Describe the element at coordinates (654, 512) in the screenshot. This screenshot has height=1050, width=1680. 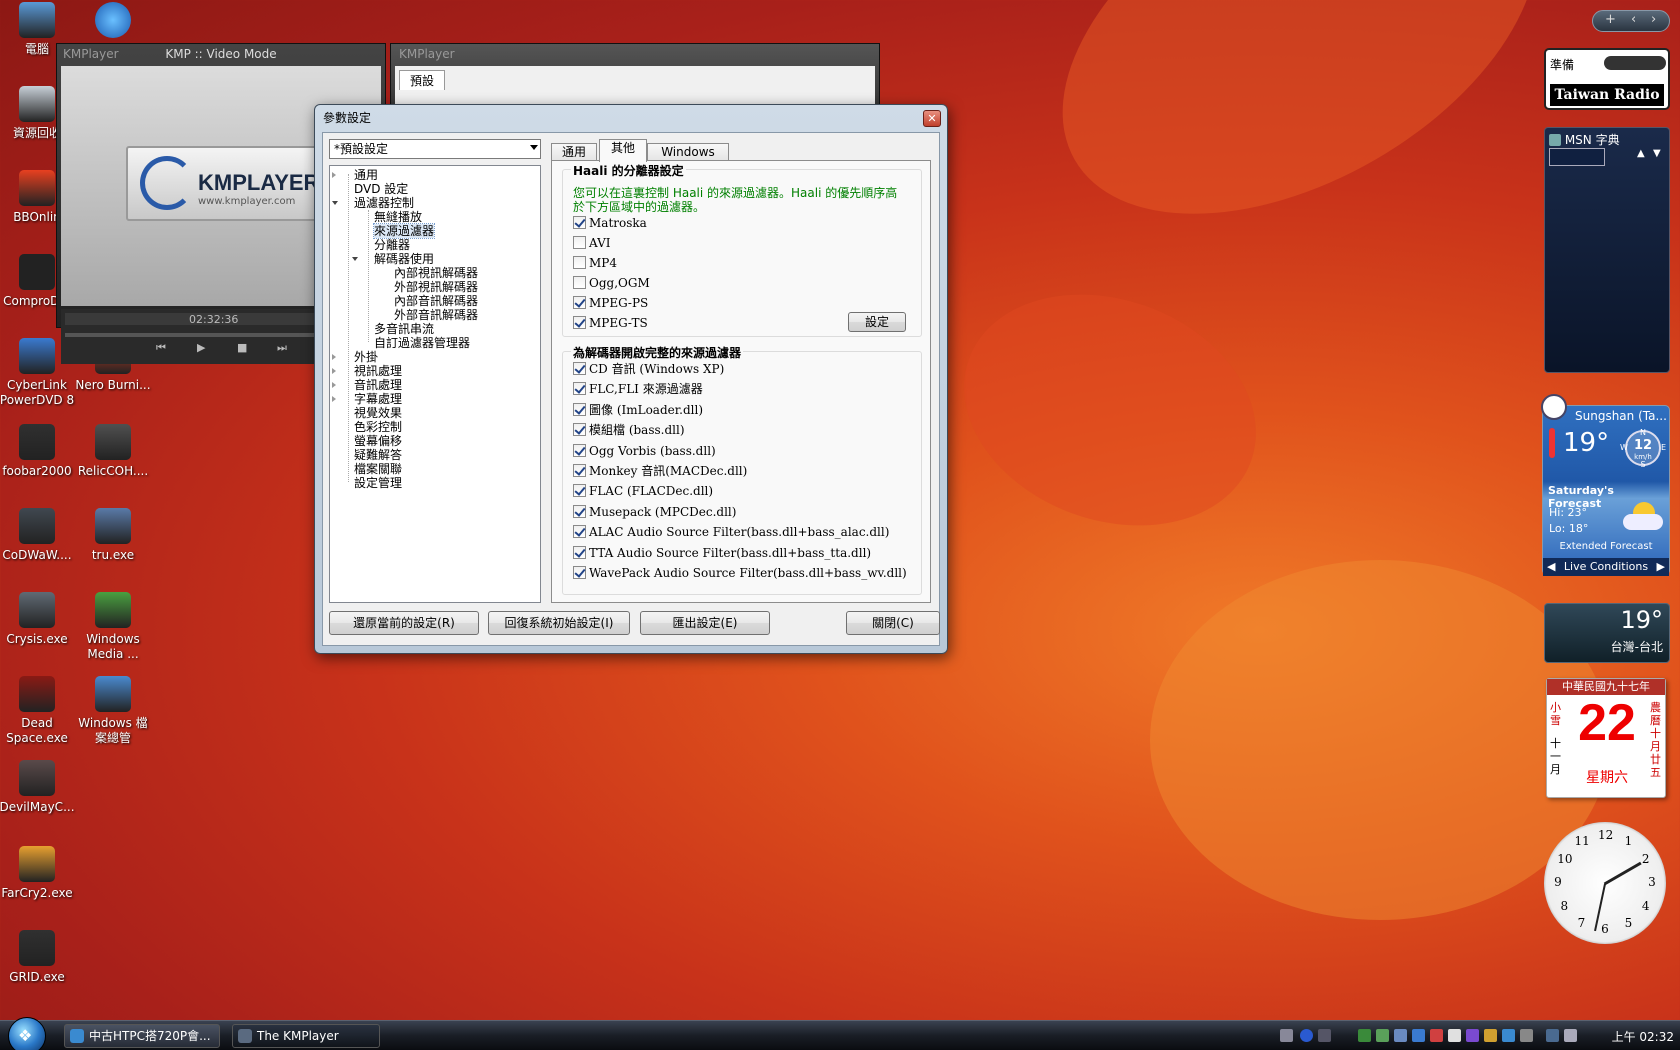
I see `checkbox: Musepack (MPCDec.dll)` at that location.